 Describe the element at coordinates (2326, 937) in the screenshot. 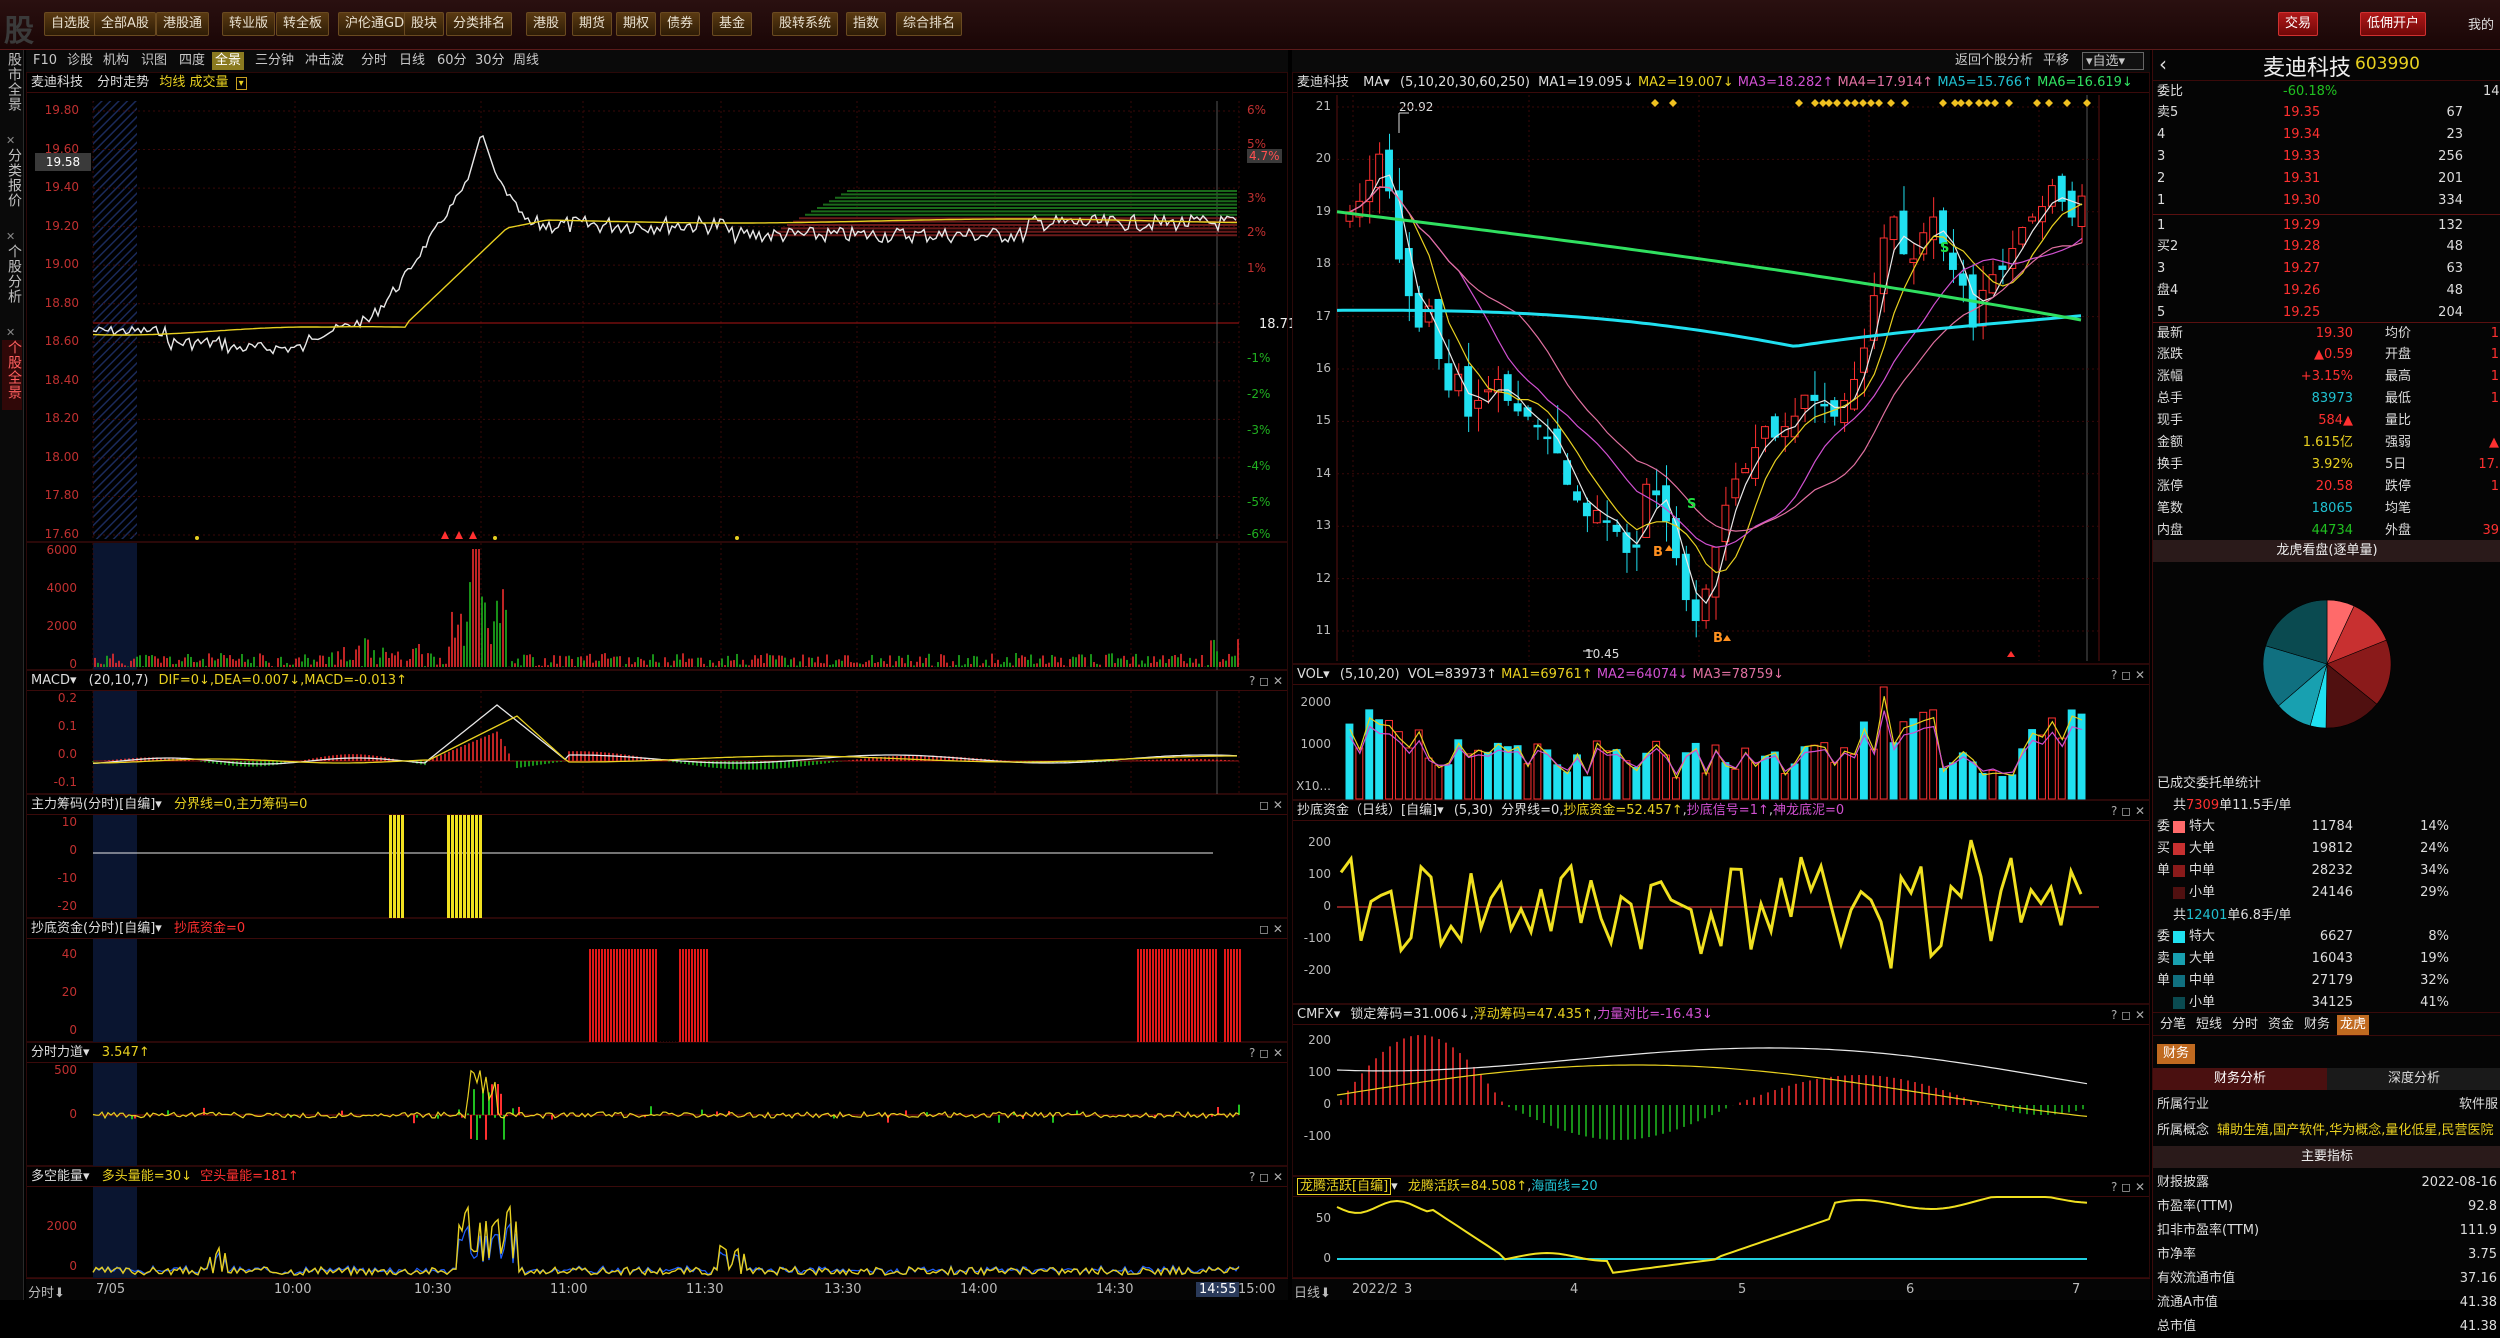

I see `deal-row: 委 特大 6627 8%` at that location.